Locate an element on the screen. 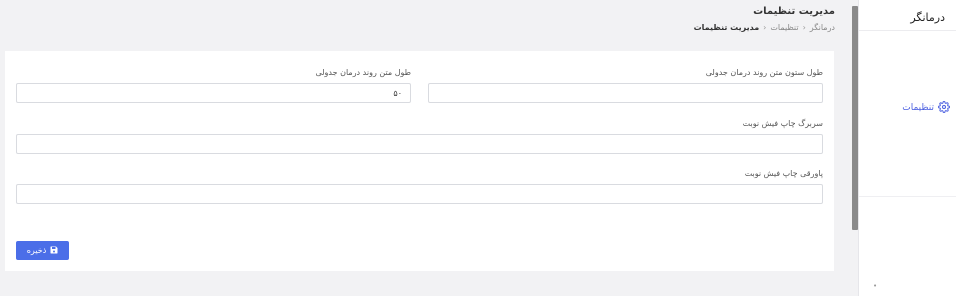 This screenshot has height=296, width=956. table-text-length-label: طول متن روند درمان جدولی is located at coordinates (363, 72).